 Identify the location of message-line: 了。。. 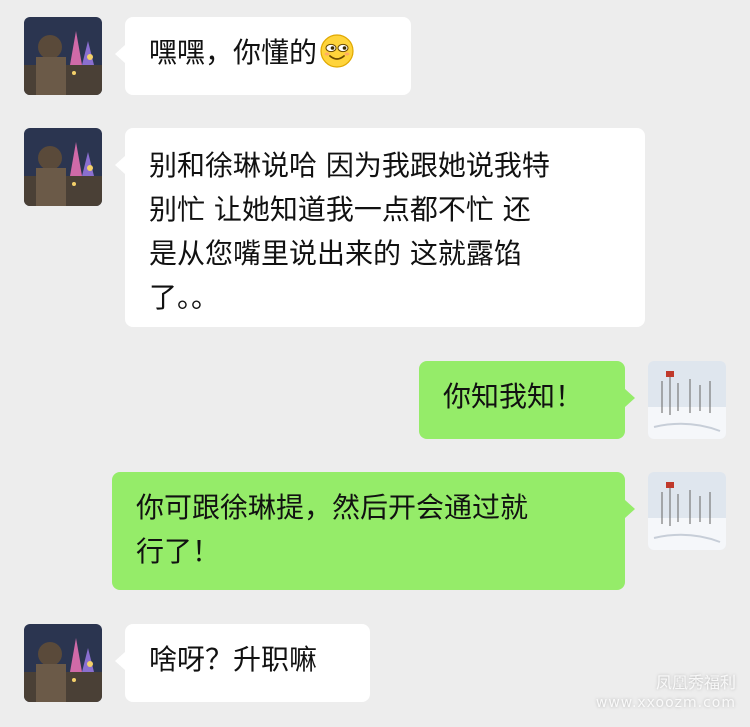
(184, 297).